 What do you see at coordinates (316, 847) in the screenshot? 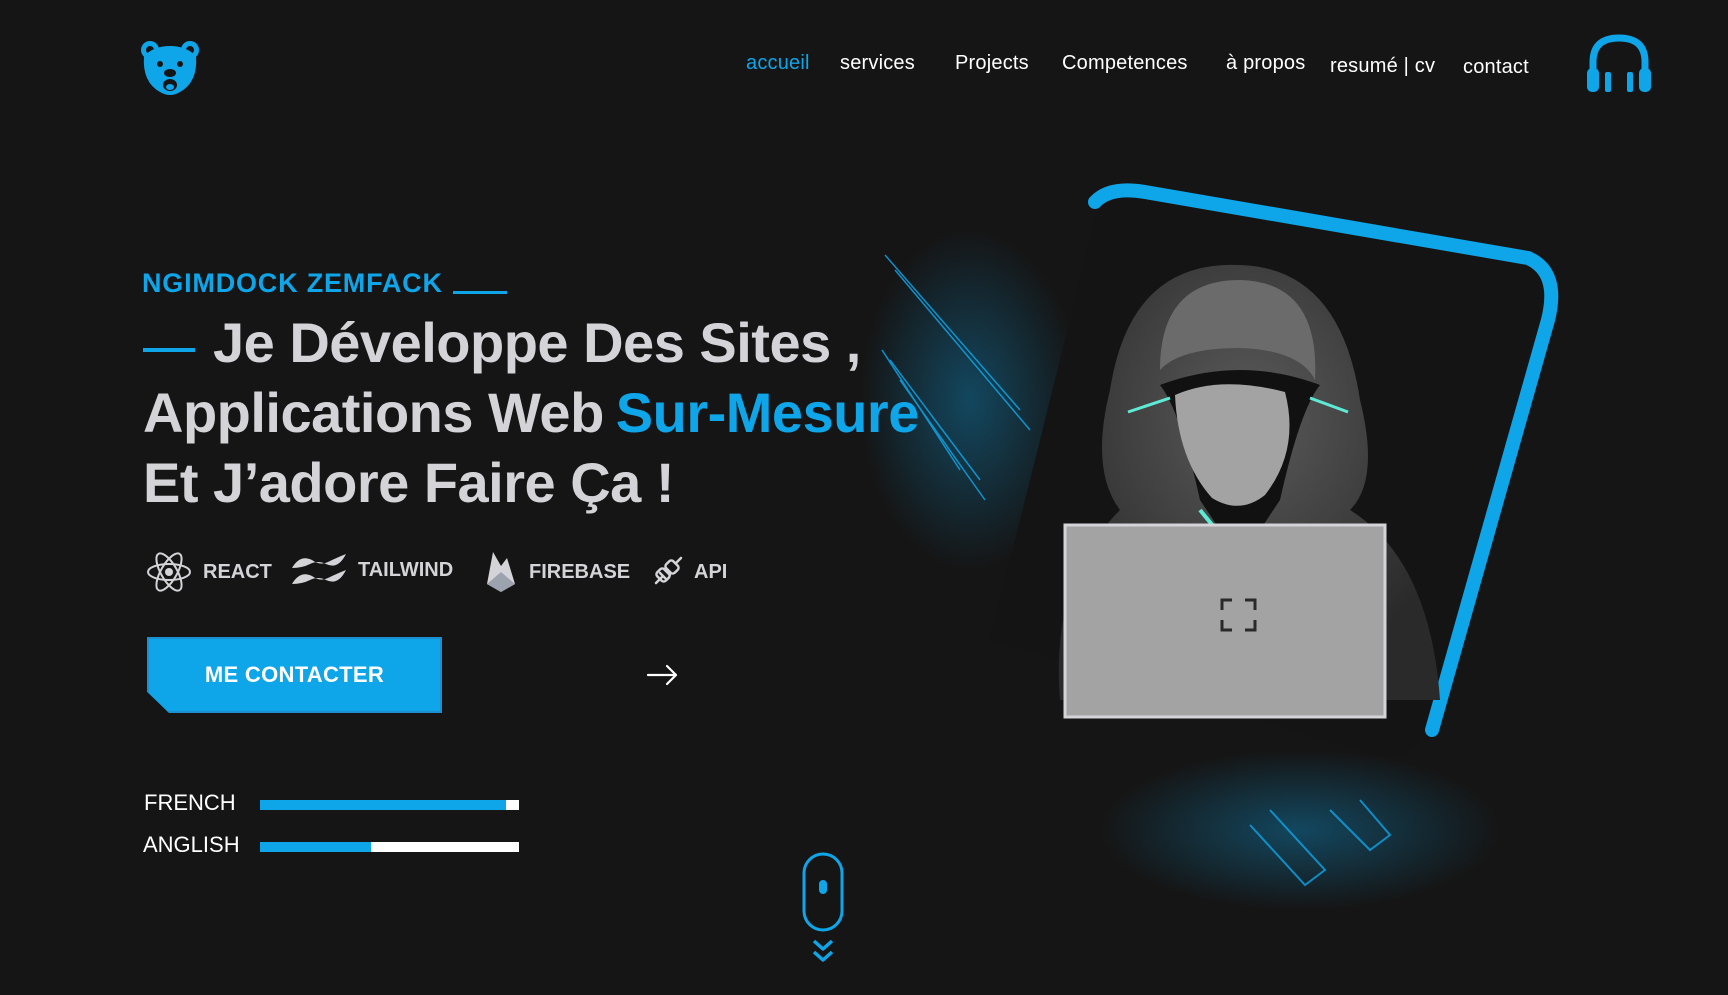
I see `language-english-fill` at bounding box center [316, 847].